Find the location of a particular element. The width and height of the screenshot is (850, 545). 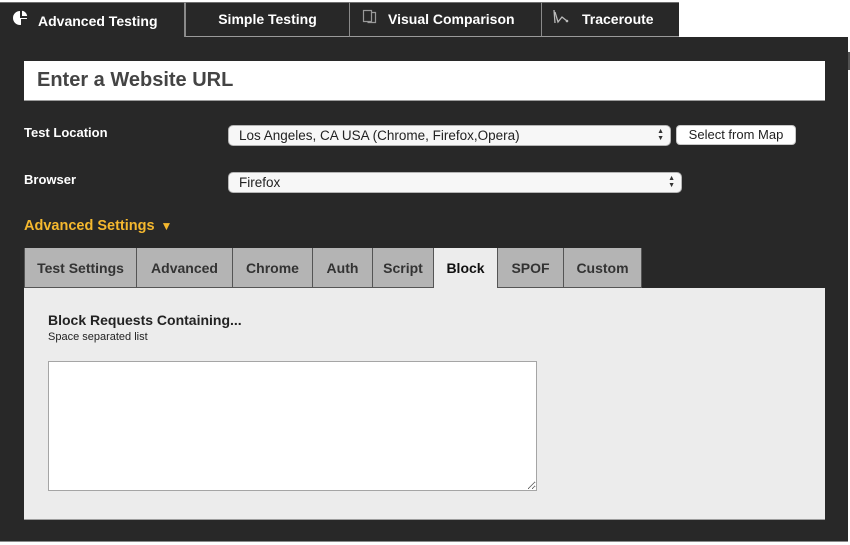

advanced-settings-label: Advanced Settings is located at coordinates (89, 226).